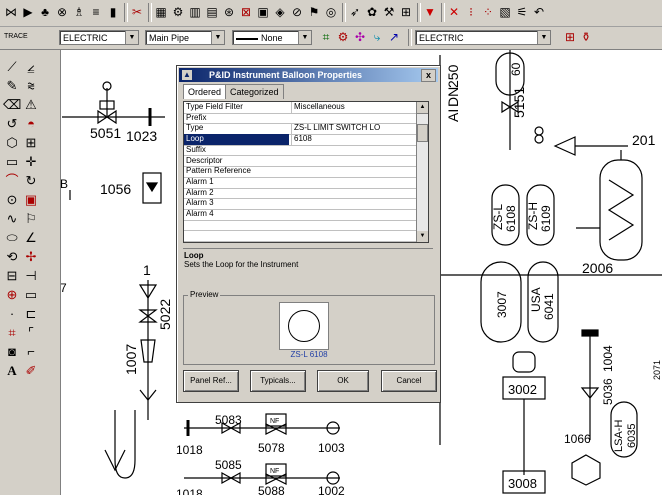  I want to click on linestyle-combo: None ▼, so click(272, 37).